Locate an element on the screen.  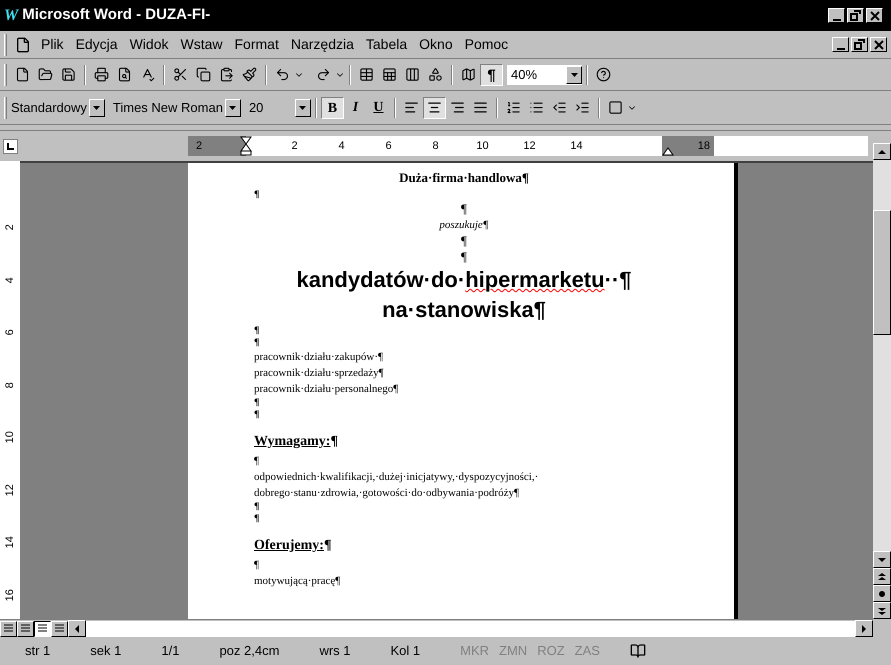
font-size-field: 20 is located at coordinates (279, 108).